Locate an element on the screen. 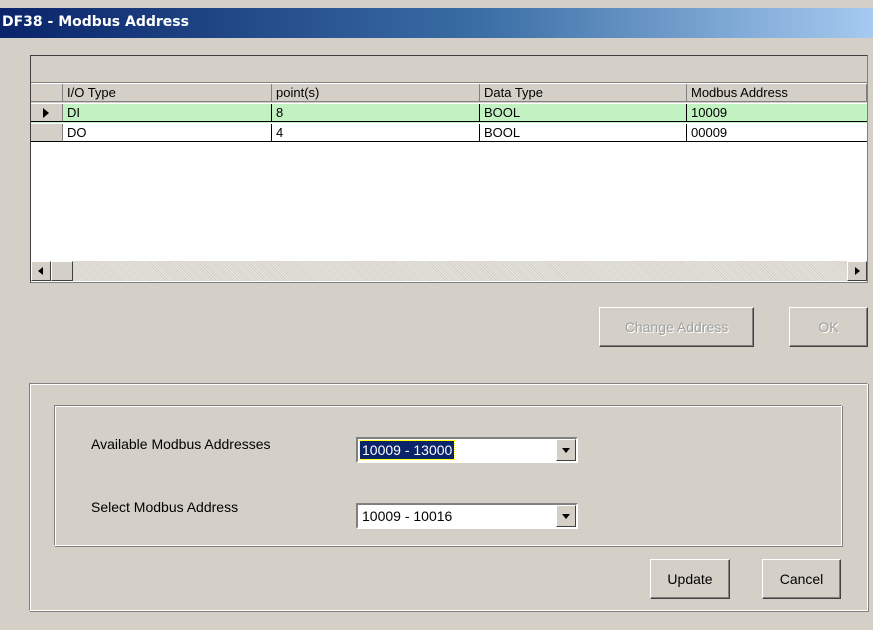 This screenshot has height=630, width=874. column-header-points: point(s) is located at coordinates (376, 93).